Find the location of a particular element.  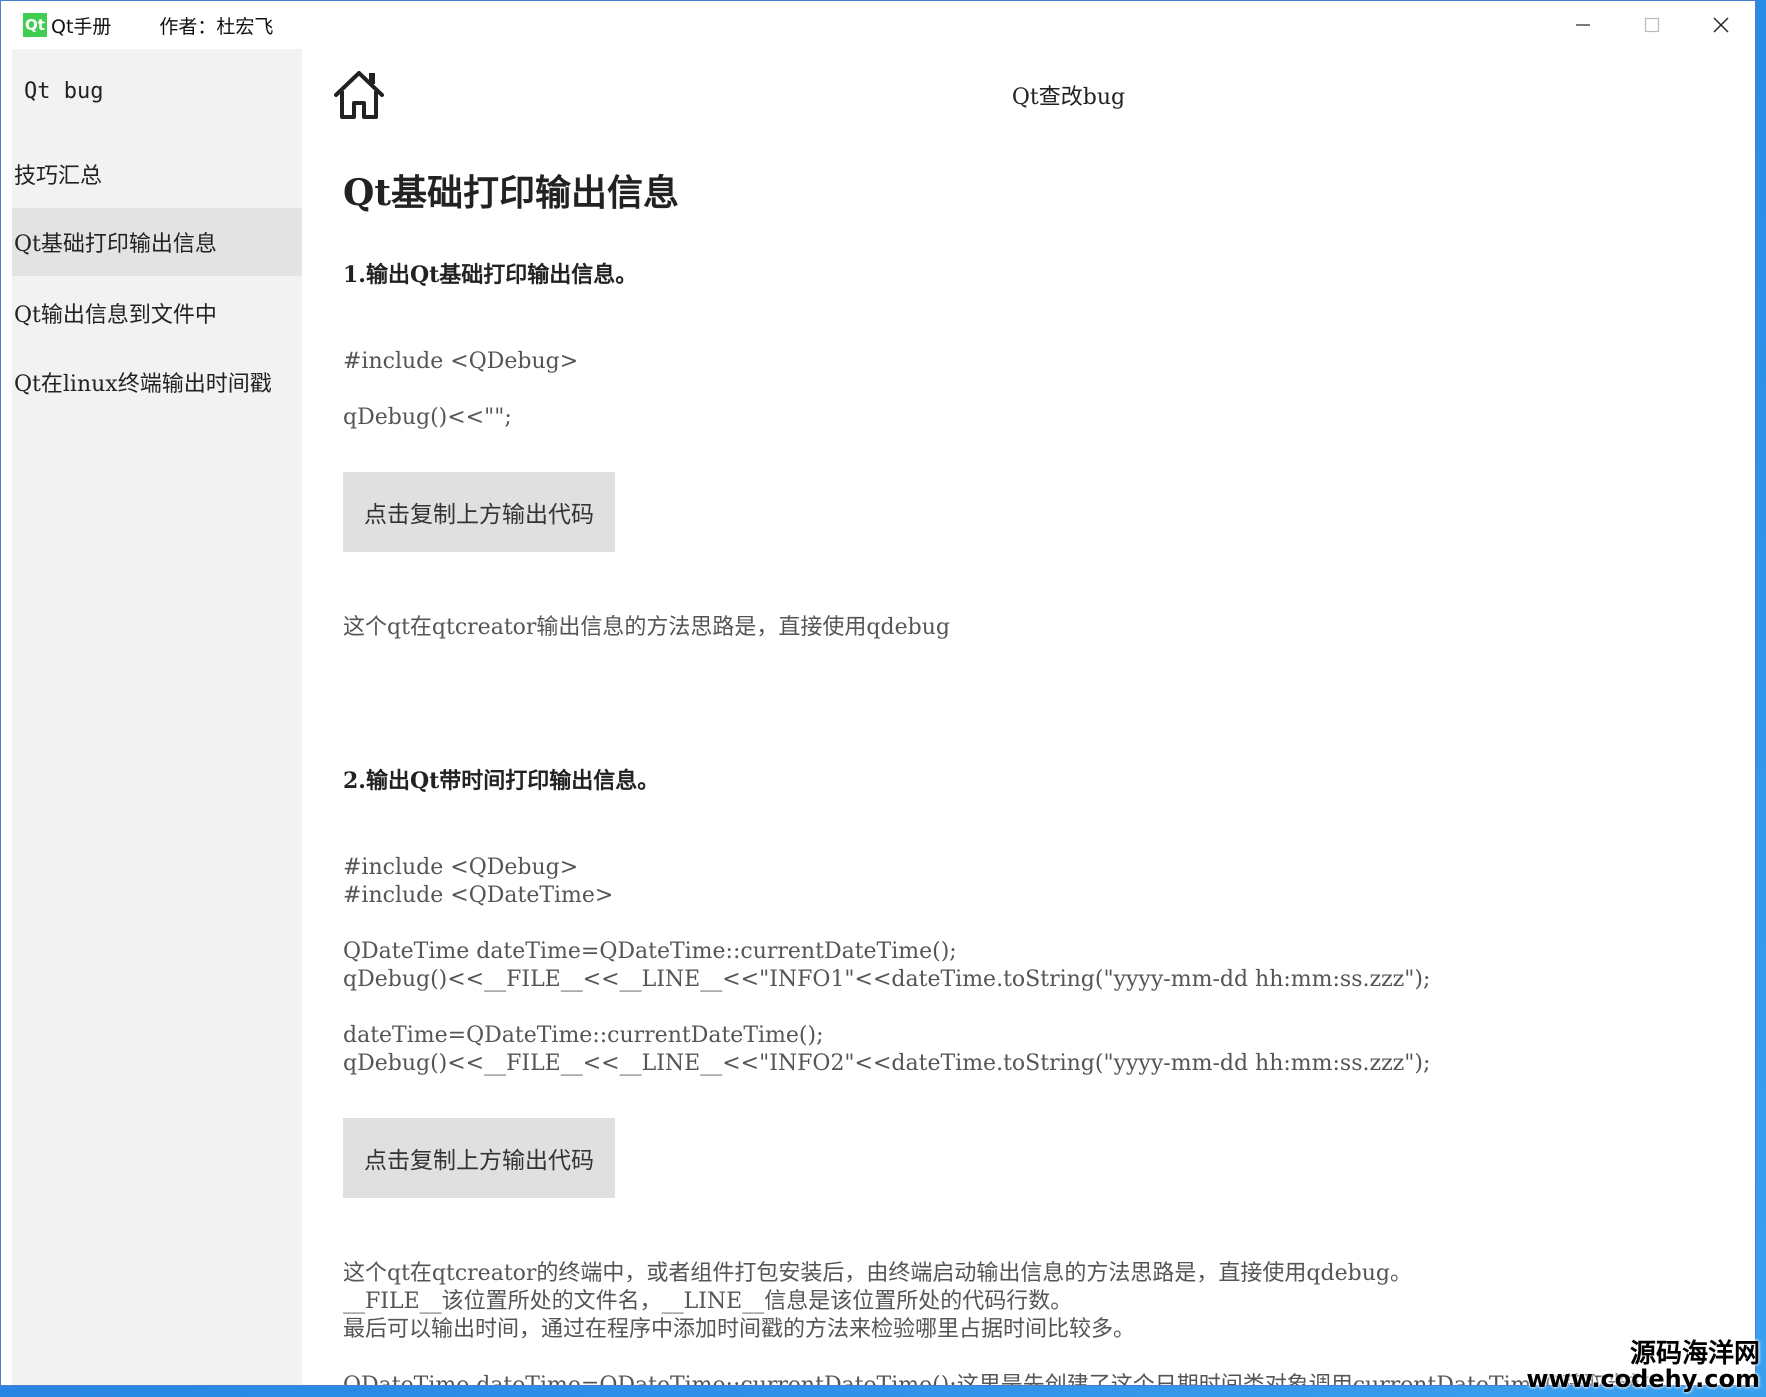

sidebar-item-basic-print: Qt基础打印输出信息 is located at coordinates (157, 242).